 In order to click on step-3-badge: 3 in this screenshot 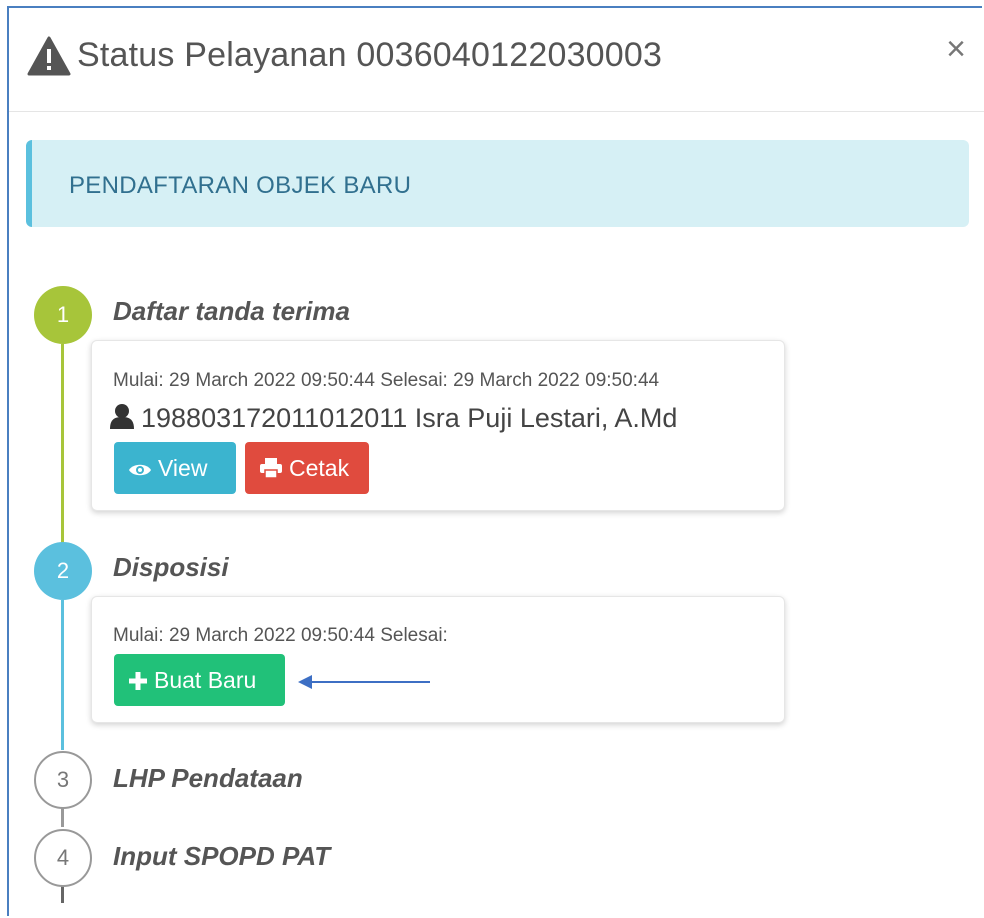, I will do `click(63, 780)`.